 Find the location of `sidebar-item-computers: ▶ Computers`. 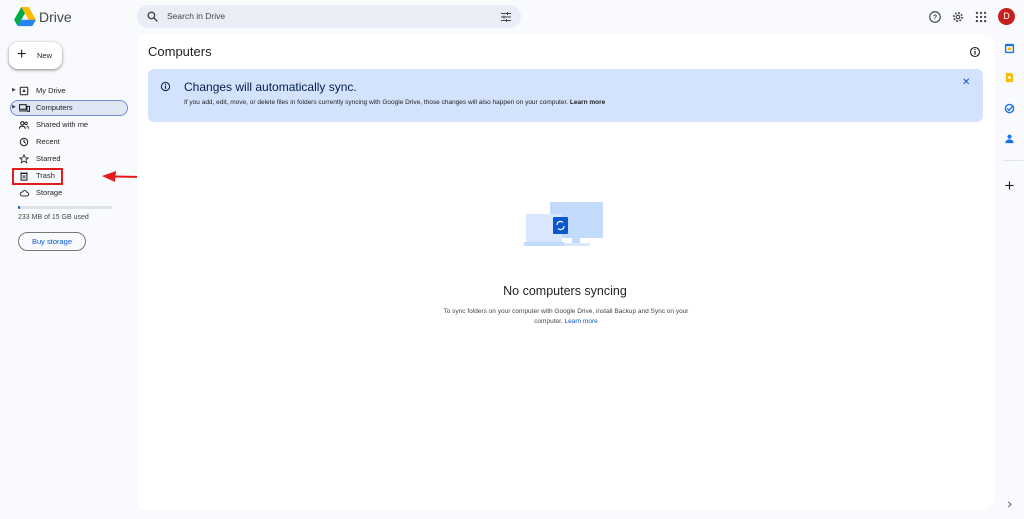

sidebar-item-computers: ▶ Computers is located at coordinates (69, 108).